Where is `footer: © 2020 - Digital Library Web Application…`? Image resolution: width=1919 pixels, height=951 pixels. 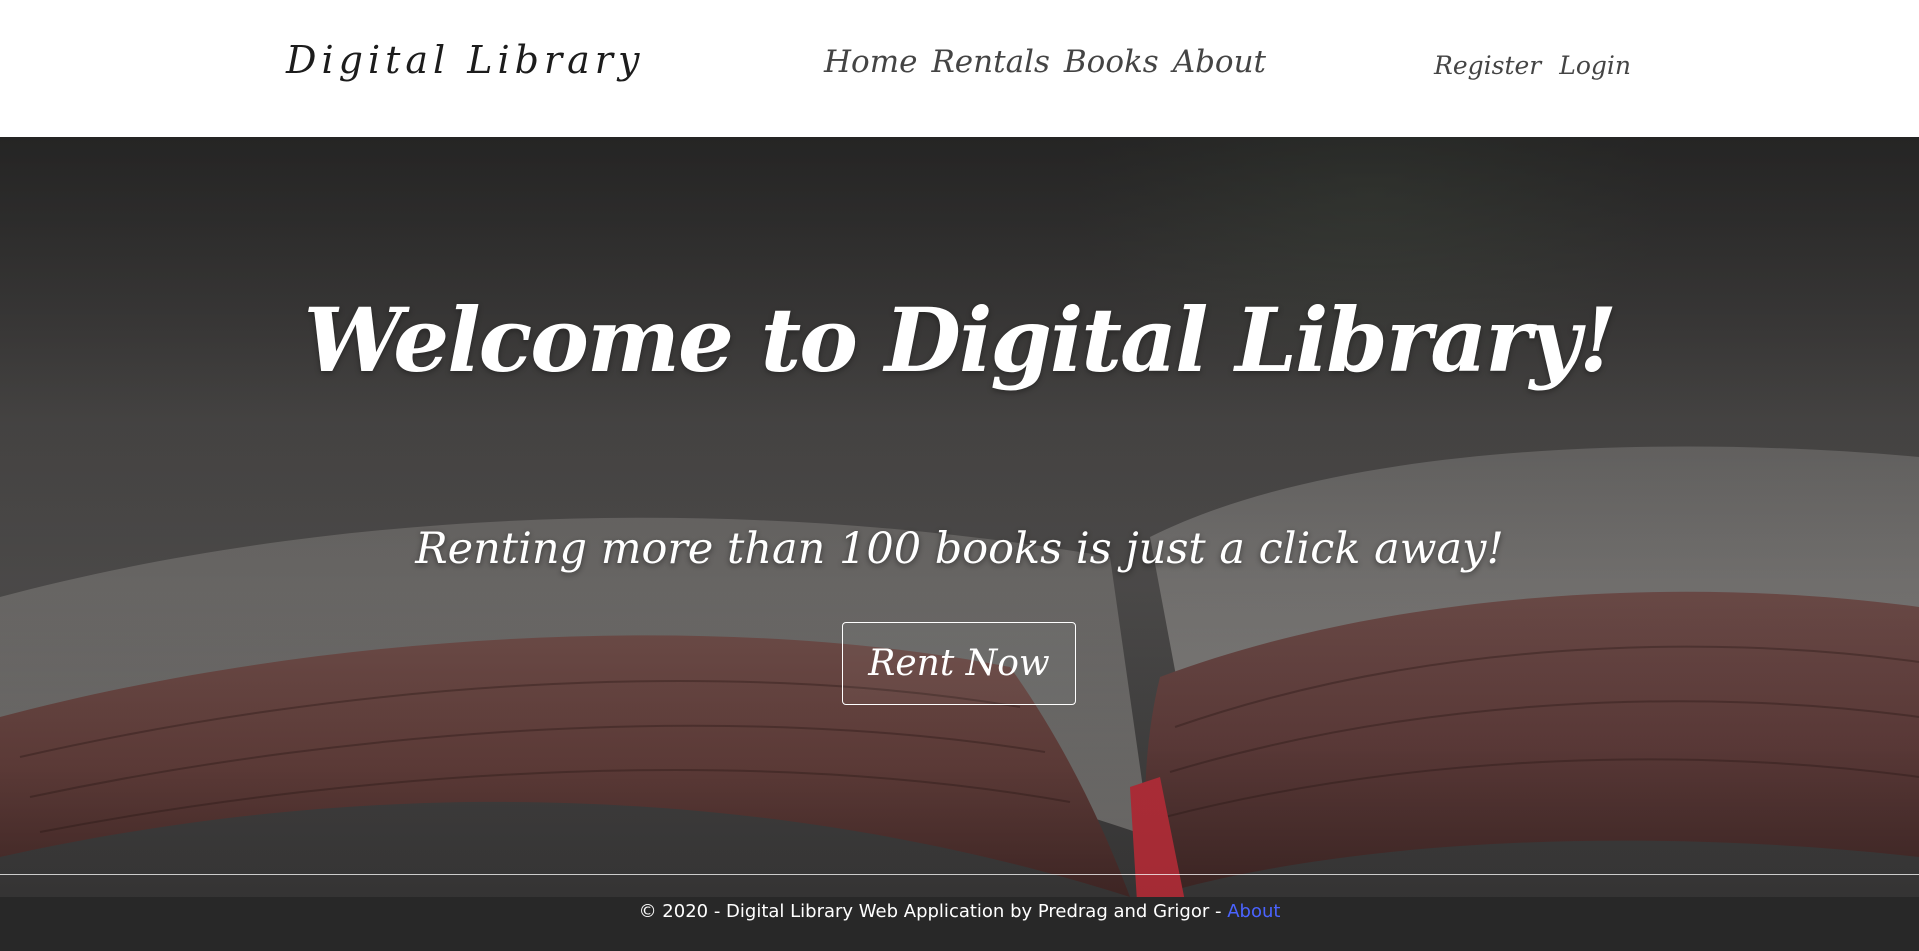 footer: © 2020 - Digital Library Web Application… is located at coordinates (959, 911).